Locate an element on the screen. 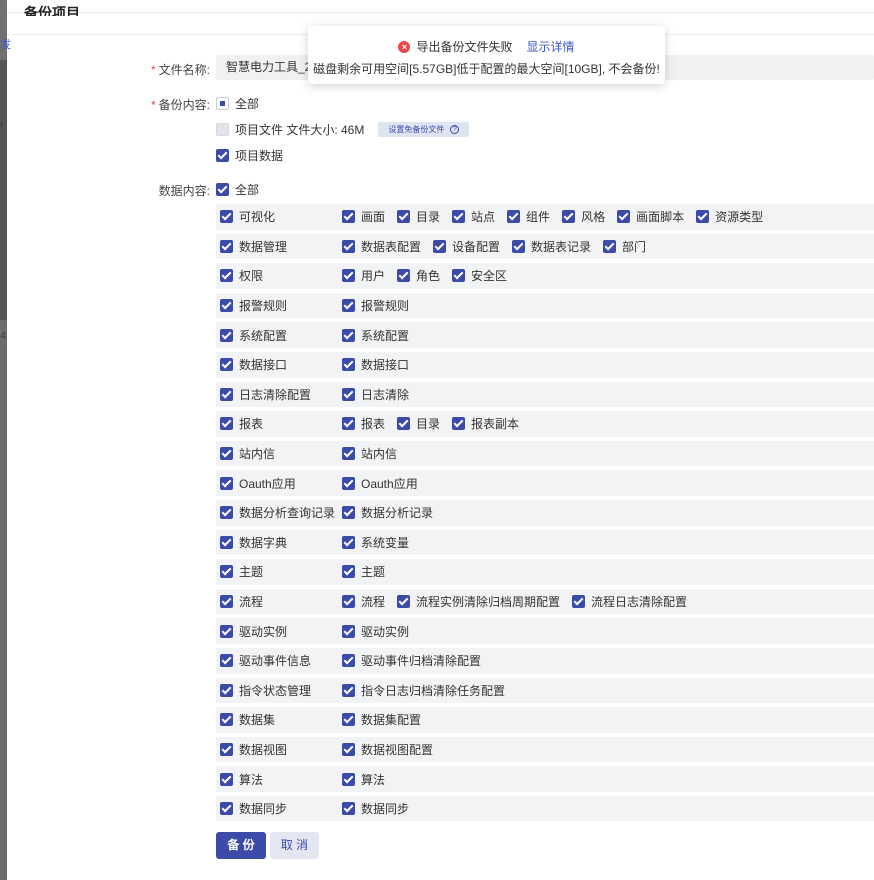 The width and height of the screenshot is (874, 880). child-checkbox: 资源类型 is located at coordinates (729, 216).